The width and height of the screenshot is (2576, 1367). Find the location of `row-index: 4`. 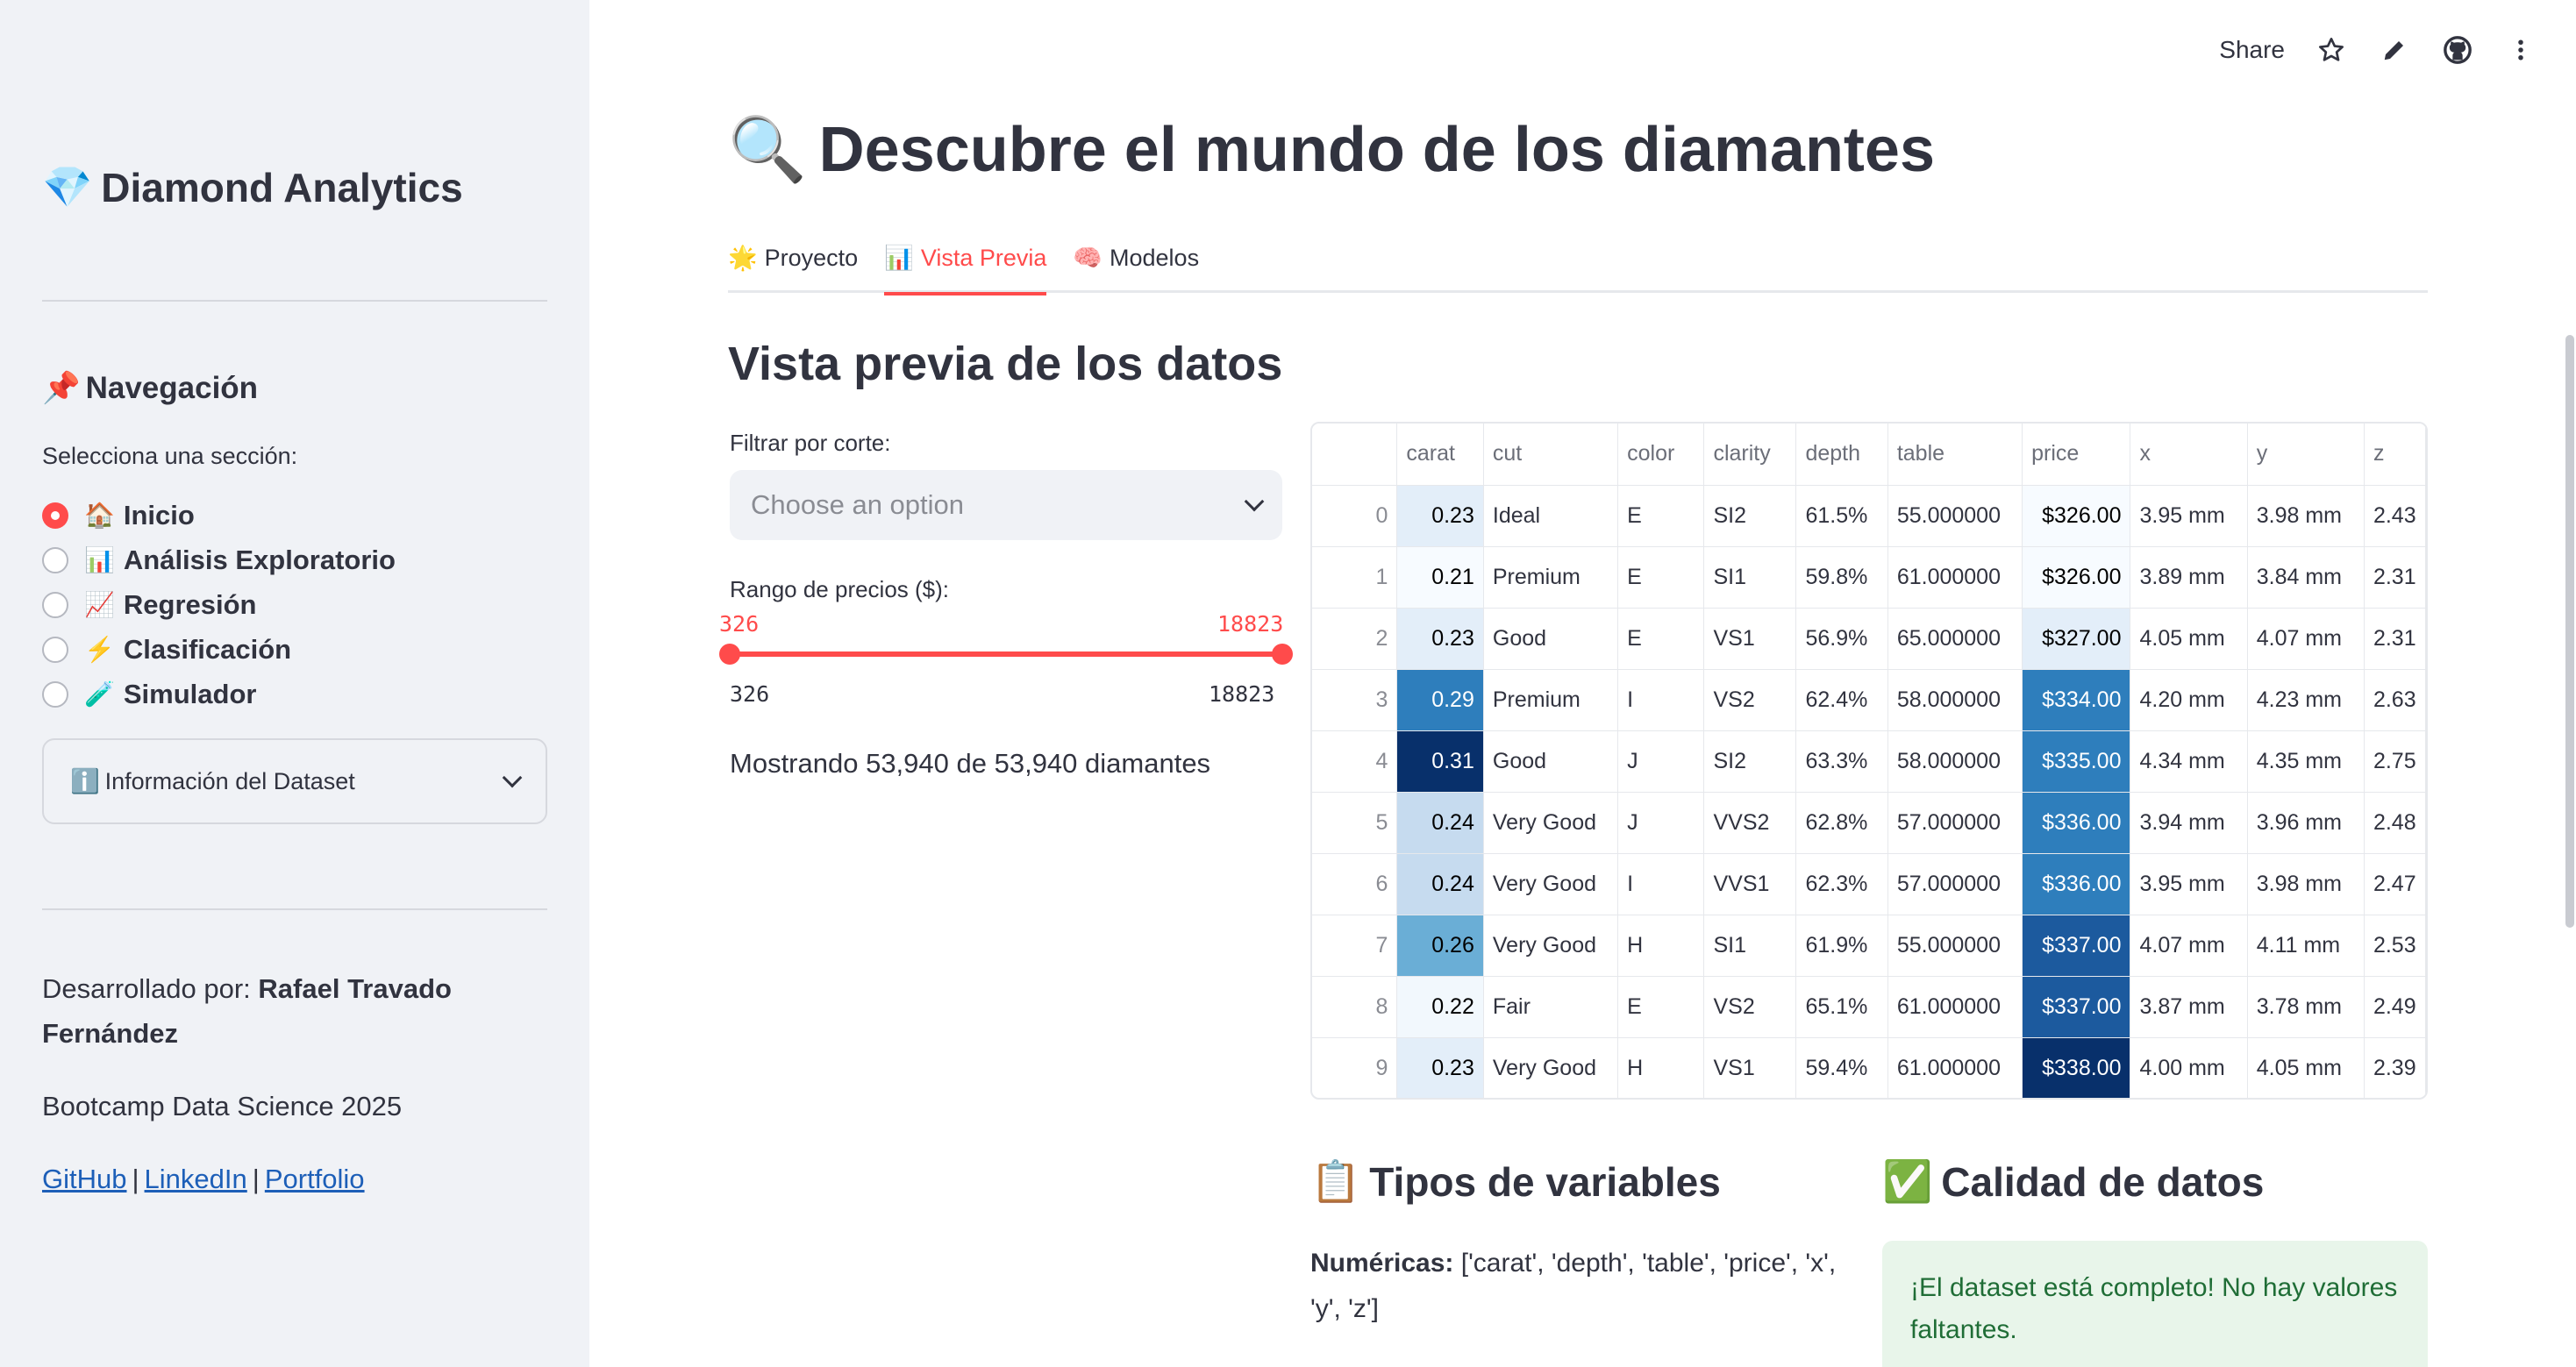

row-index: 4 is located at coordinates (1355, 762).